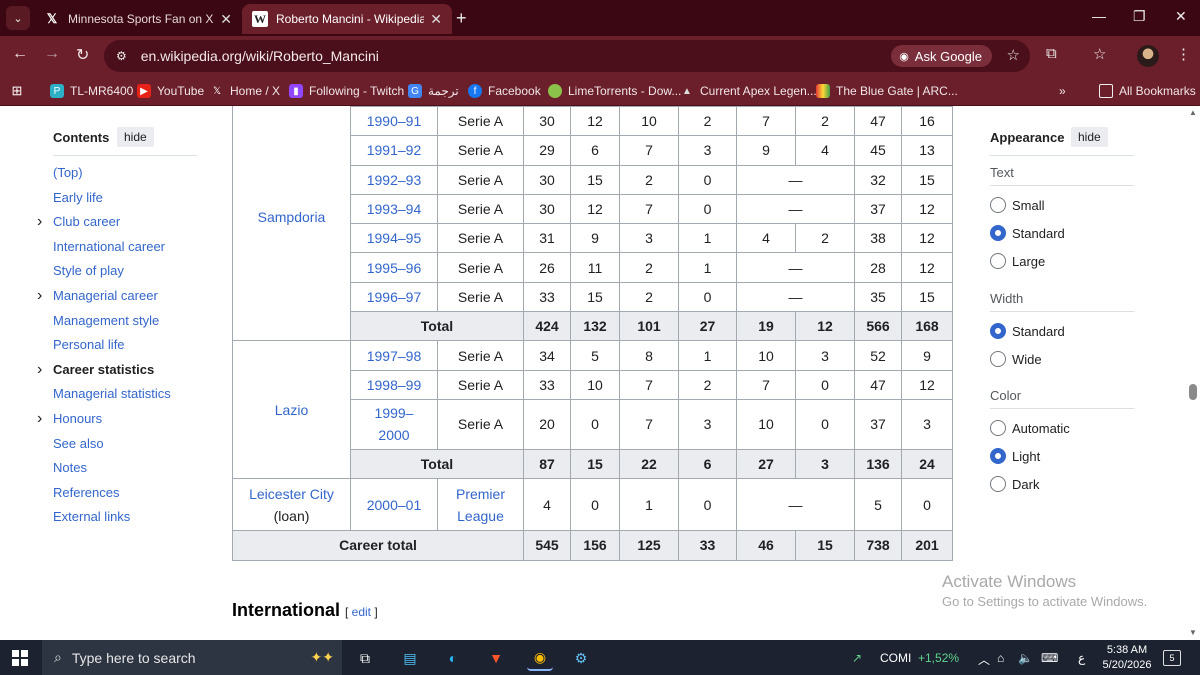 The image size is (1200, 675). What do you see at coordinates (1025, 658) in the screenshot?
I see `volume-icon: 🔈` at bounding box center [1025, 658].